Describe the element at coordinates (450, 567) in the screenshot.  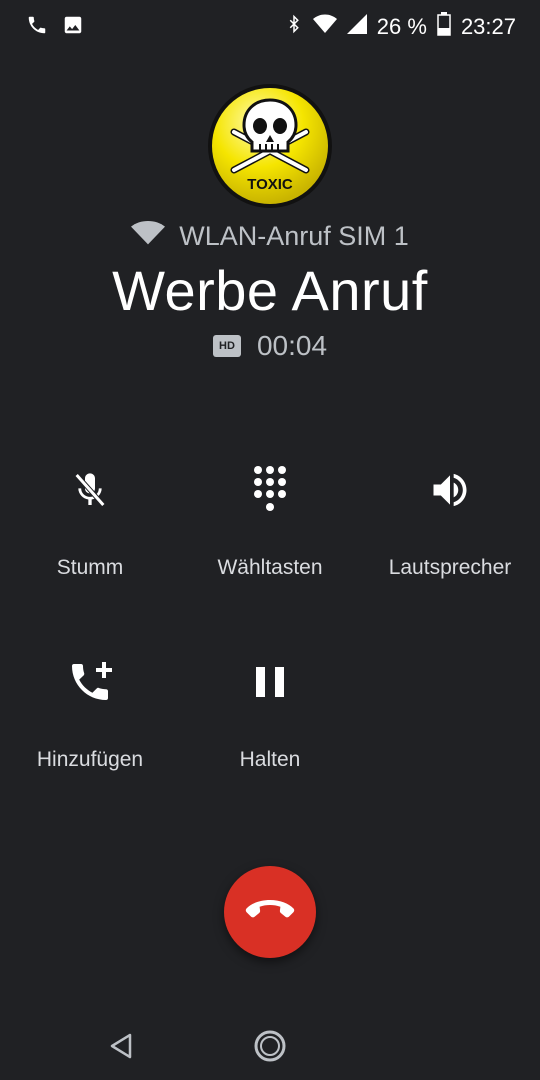
I see `speaker-label: Lautsprecher` at that location.